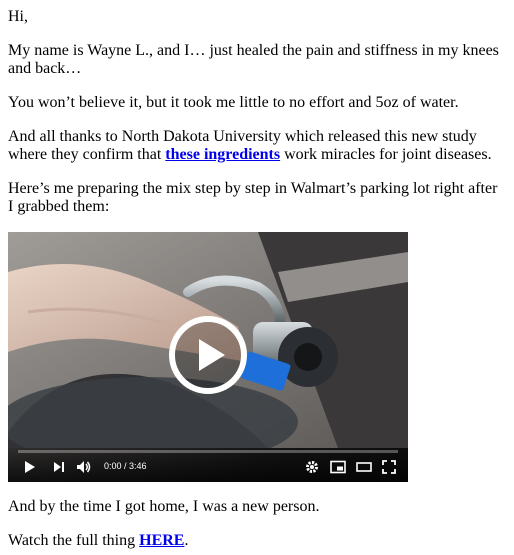 This screenshot has width=514, height=555. I want to click on progress-bar, so click(208, 451).